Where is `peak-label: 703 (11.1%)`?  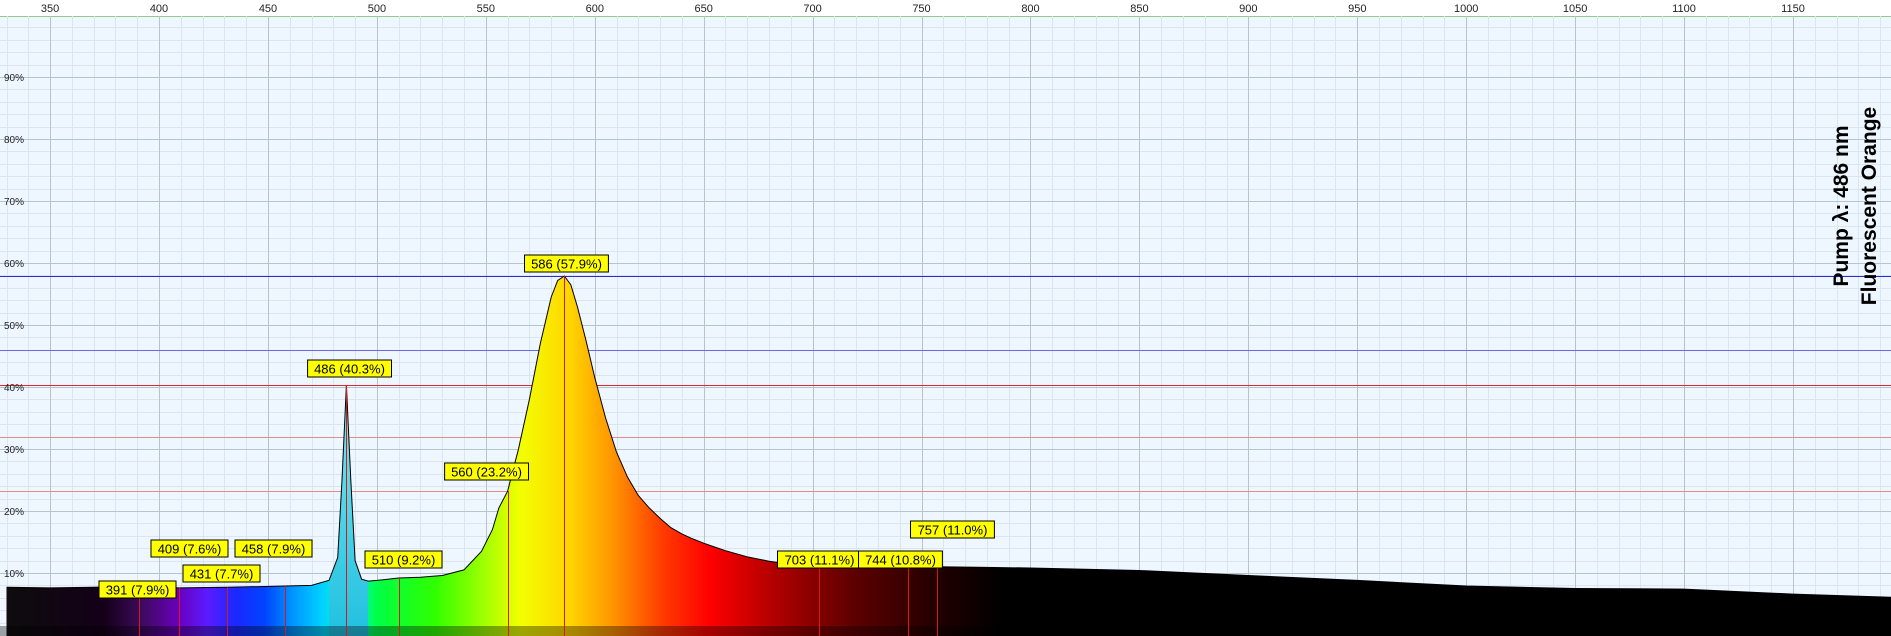 peak-label: 703 (11.1%) is located at coordinates (820, 560).